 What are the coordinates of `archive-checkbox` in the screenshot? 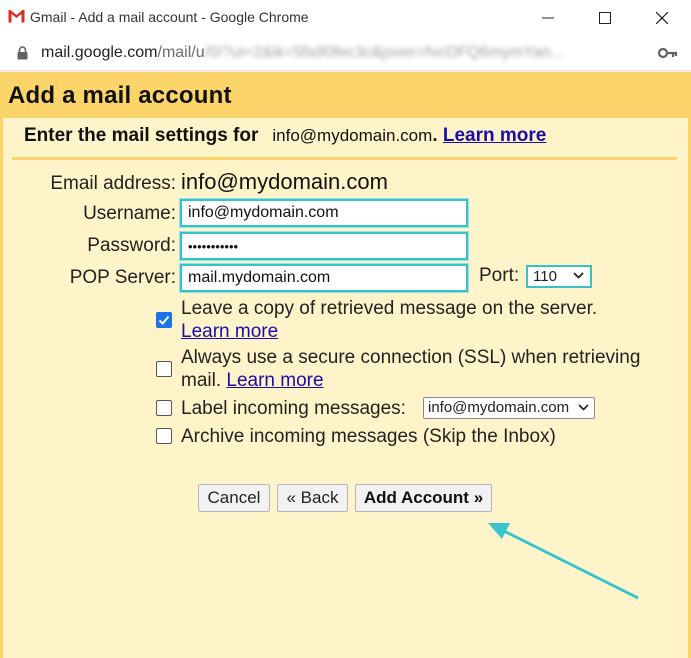 It's located at (164, 436).